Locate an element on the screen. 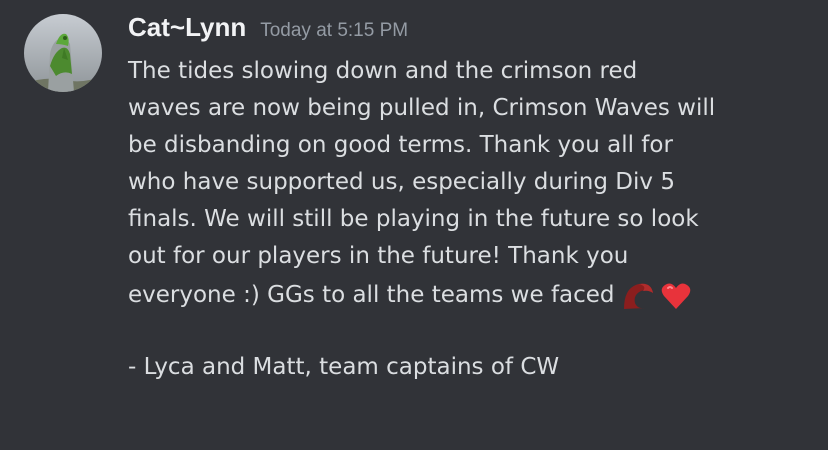 The width and height of the screenshot is (828, 450). crimson-wave-emoji is located at coordinates (638, 296).